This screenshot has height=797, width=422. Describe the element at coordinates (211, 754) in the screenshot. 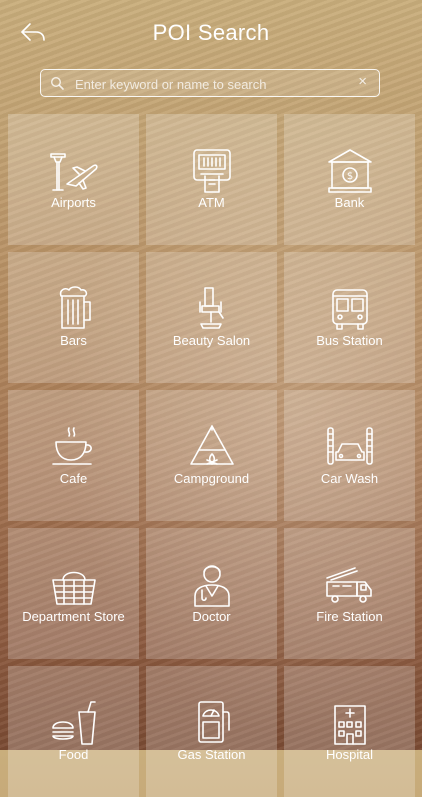

I see `category-label: Gas Station` at that location.